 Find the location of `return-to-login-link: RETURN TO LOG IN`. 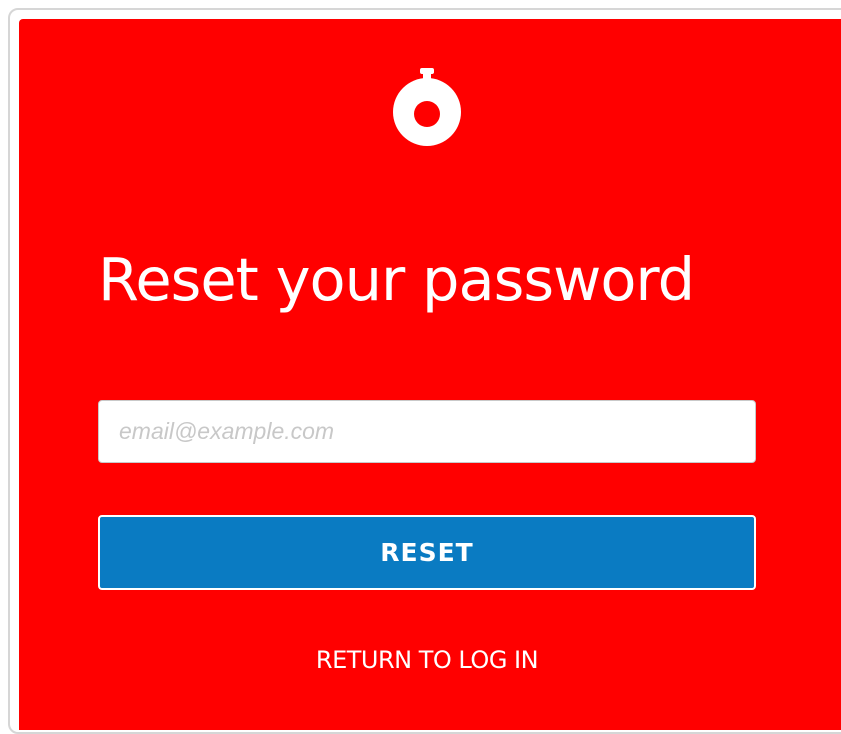

return-to-login-link: RETURN TO LOG IN is located at coordinates (427, 660).